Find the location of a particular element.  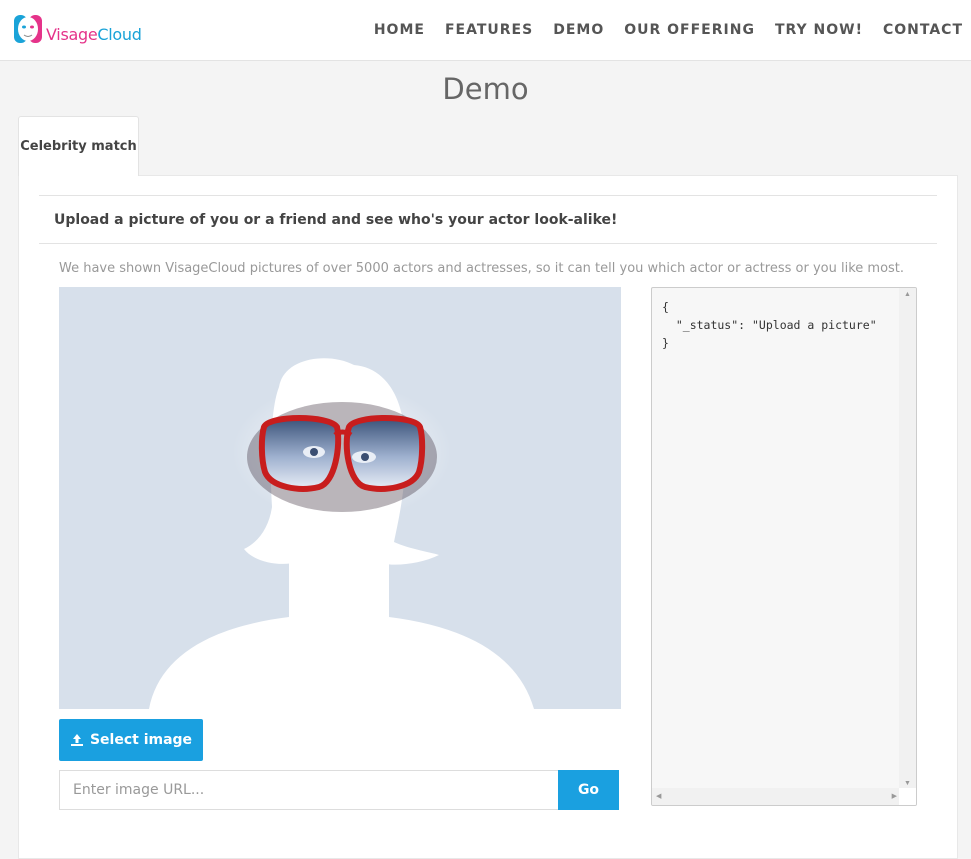

vertical-scrollbar: ▲ ▼ is located at coordinates (907, 539).